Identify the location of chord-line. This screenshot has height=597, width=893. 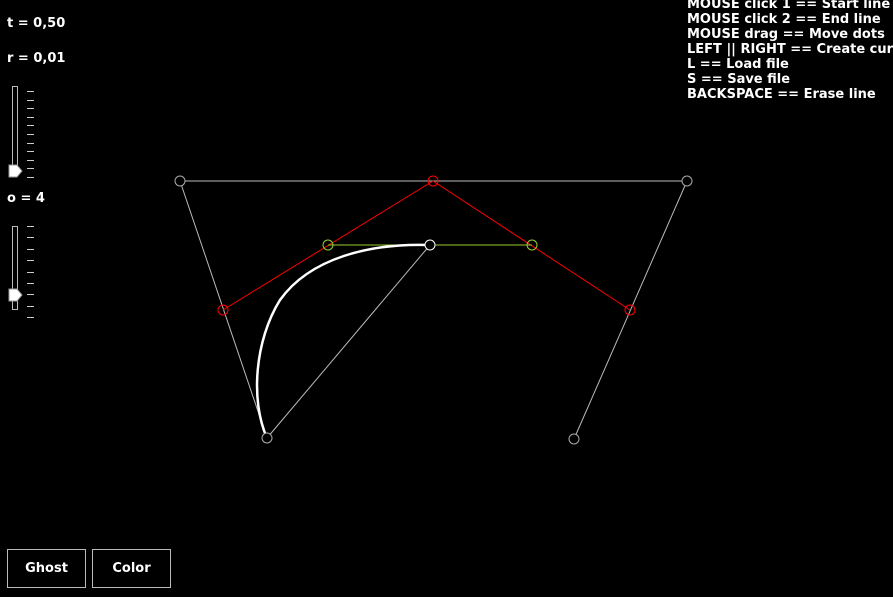
(348, 341).